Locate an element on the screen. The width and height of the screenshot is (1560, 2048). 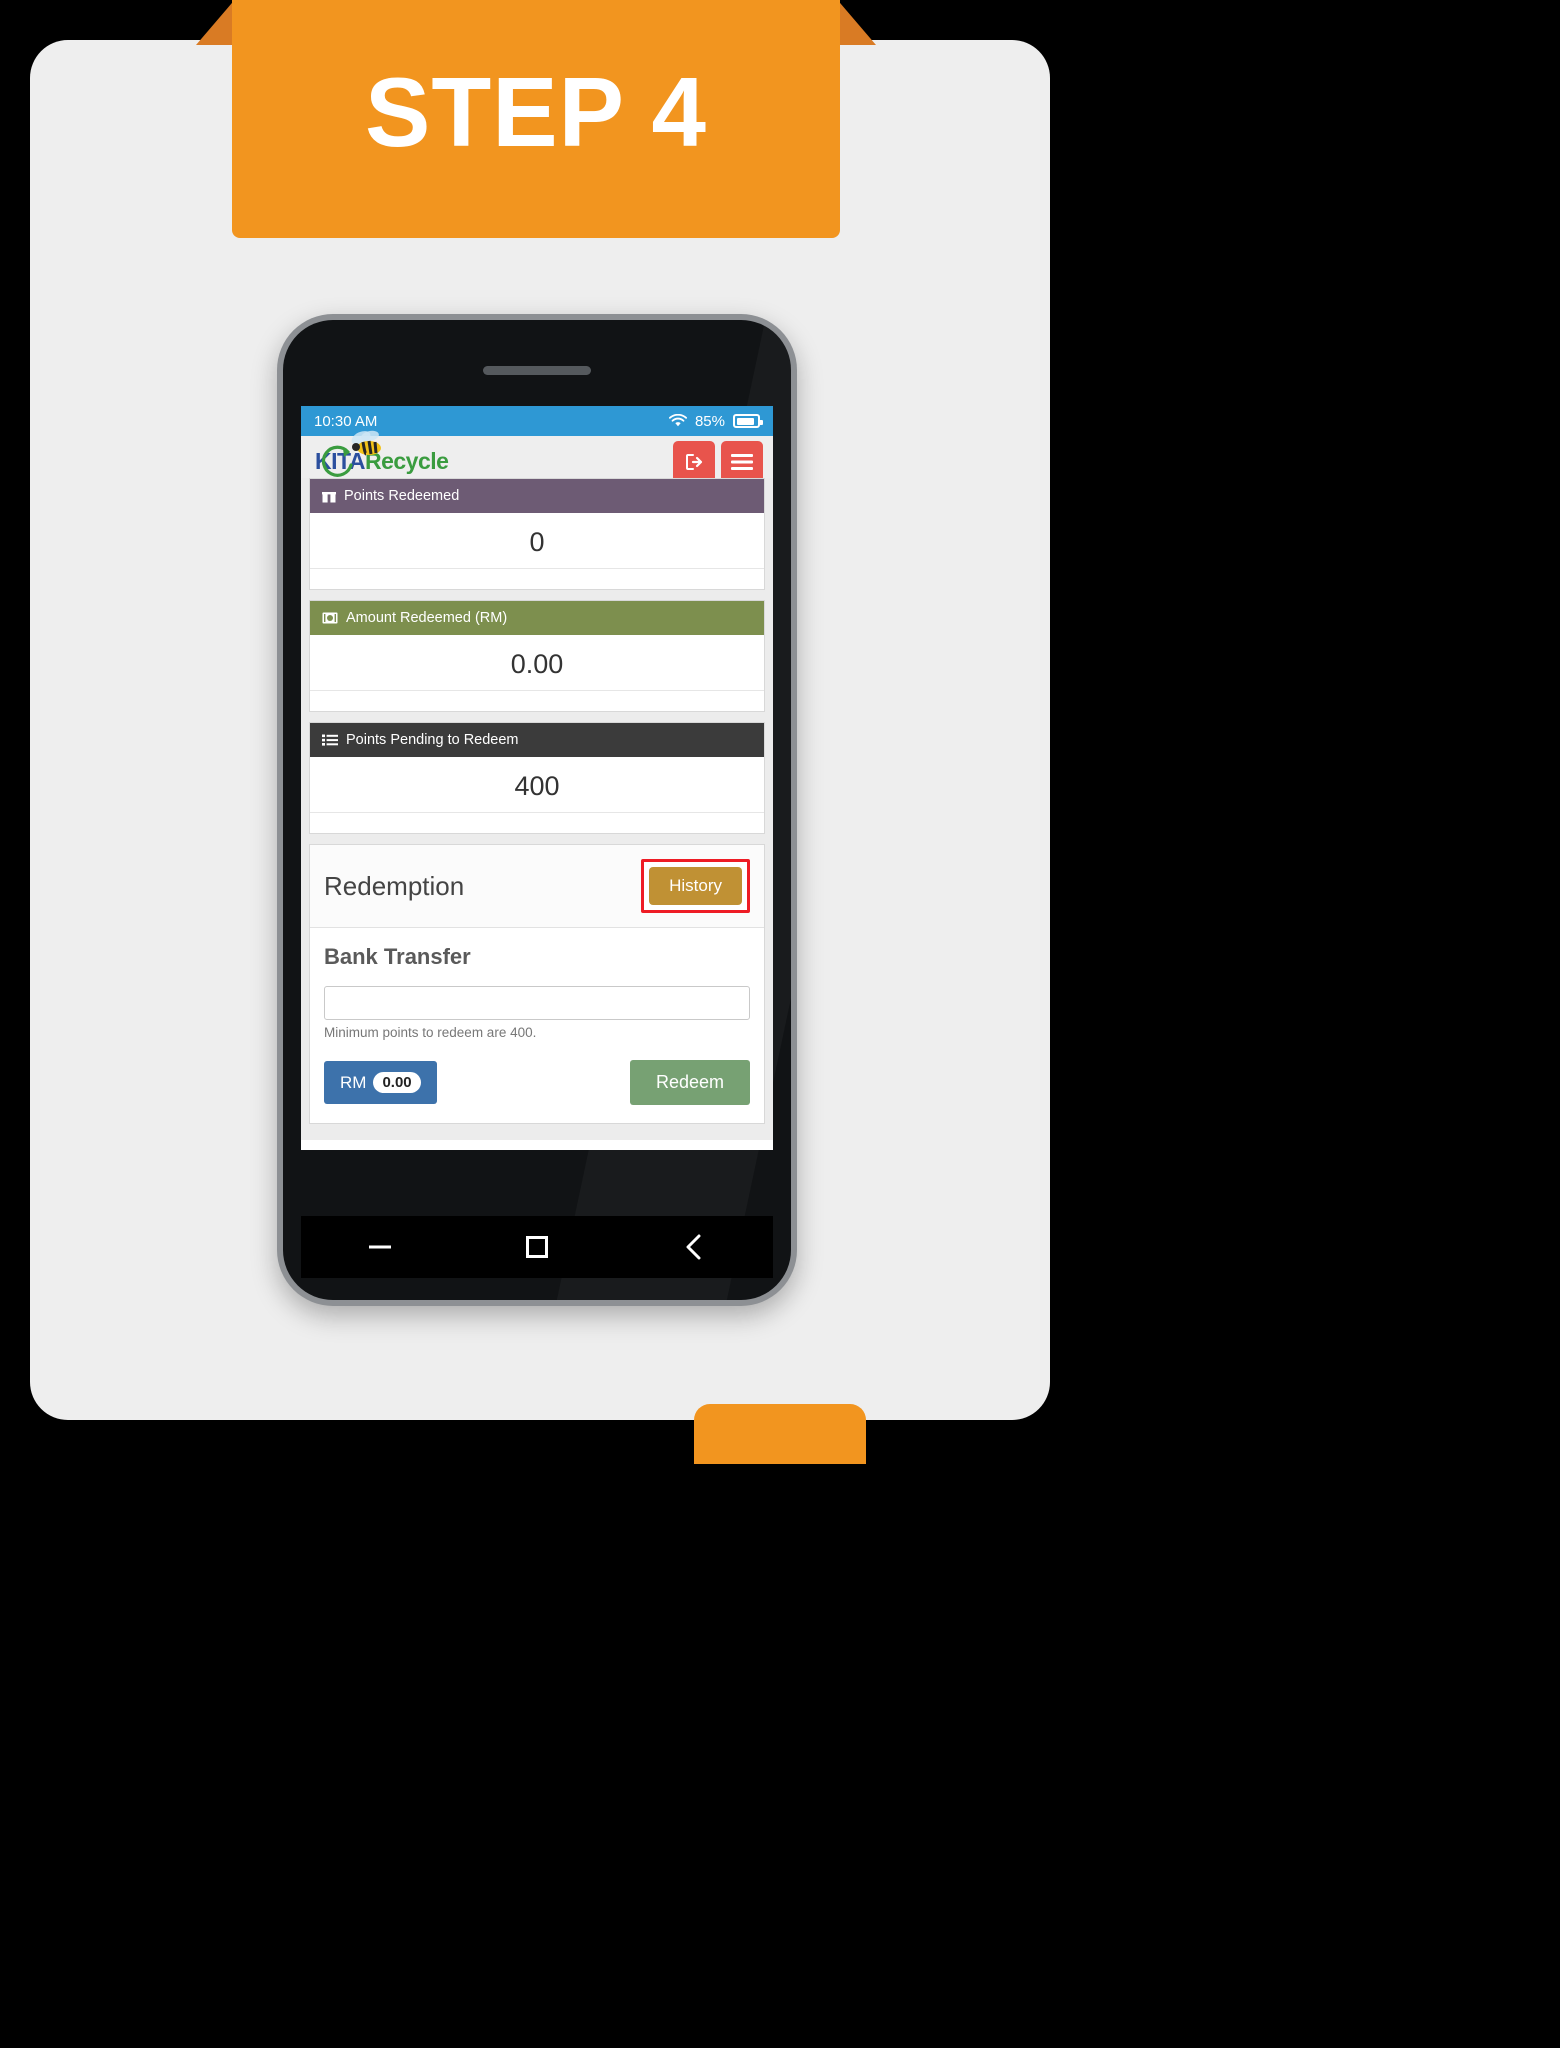
minimize-icon is located at coordinates (379, 1247).